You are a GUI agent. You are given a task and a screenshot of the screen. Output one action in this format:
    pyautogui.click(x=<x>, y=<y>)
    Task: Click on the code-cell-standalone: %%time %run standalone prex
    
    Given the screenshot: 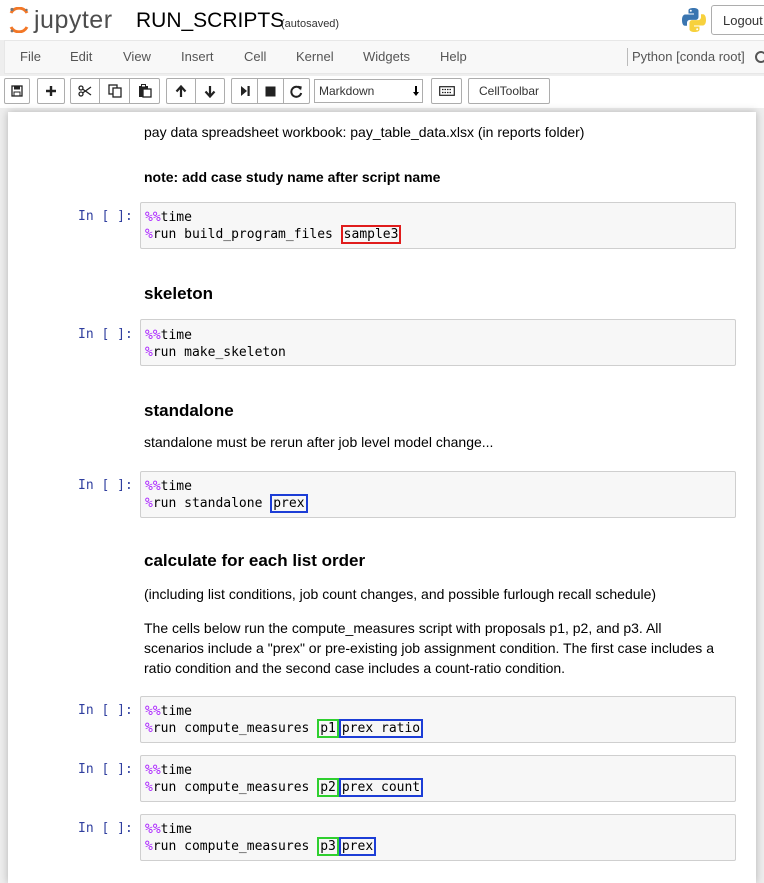 What is the action you would take?
    pyautogui.click(x=438, y=494)
    